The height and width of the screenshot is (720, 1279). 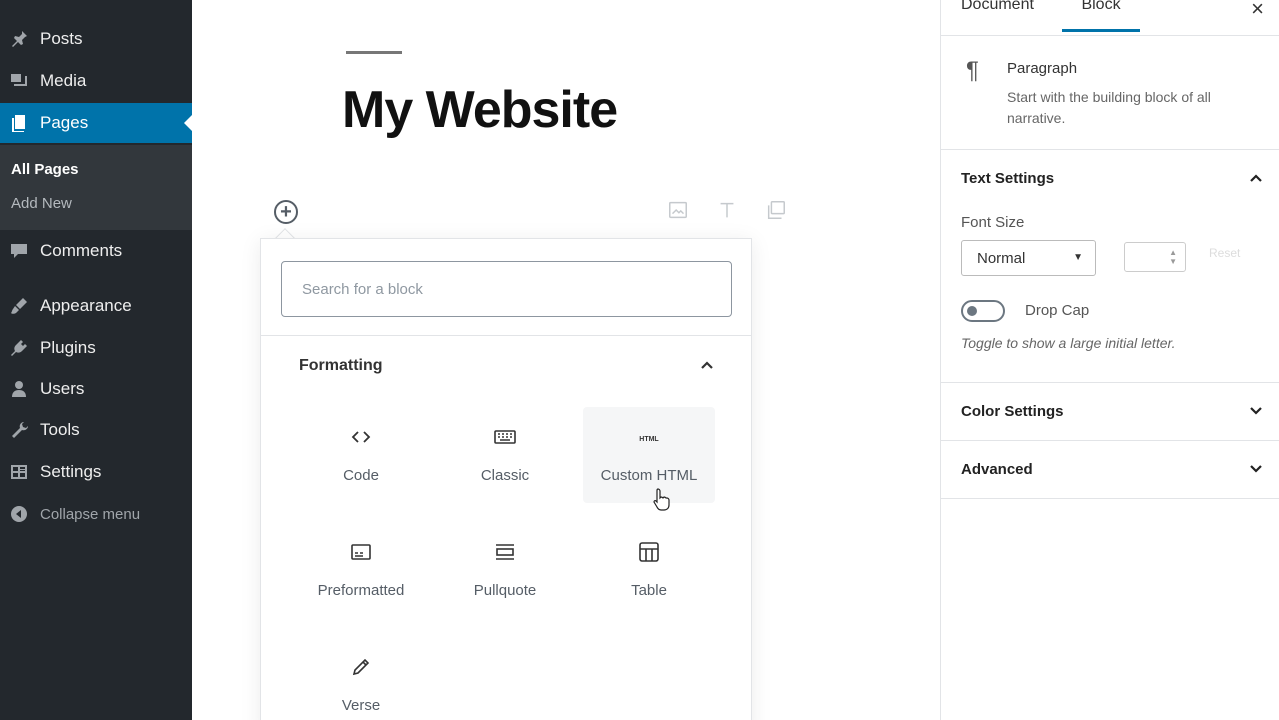 What do you see at coordinates (90, 514) in the screenshot?
I see `collapse-menu-label: Collapse menu` at bounding box center [90, 514].